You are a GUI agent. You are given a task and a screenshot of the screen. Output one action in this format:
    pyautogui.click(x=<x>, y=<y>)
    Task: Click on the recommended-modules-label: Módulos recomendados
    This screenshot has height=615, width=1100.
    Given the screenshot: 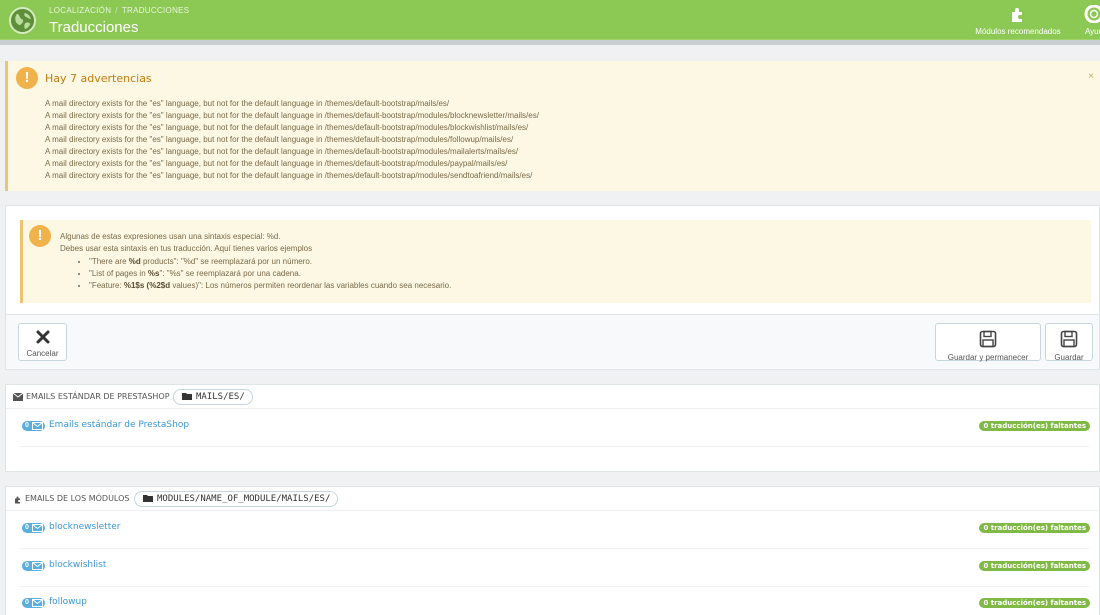 What is the action you would take?
    pyautogui.click(x=1018, y=31)
    